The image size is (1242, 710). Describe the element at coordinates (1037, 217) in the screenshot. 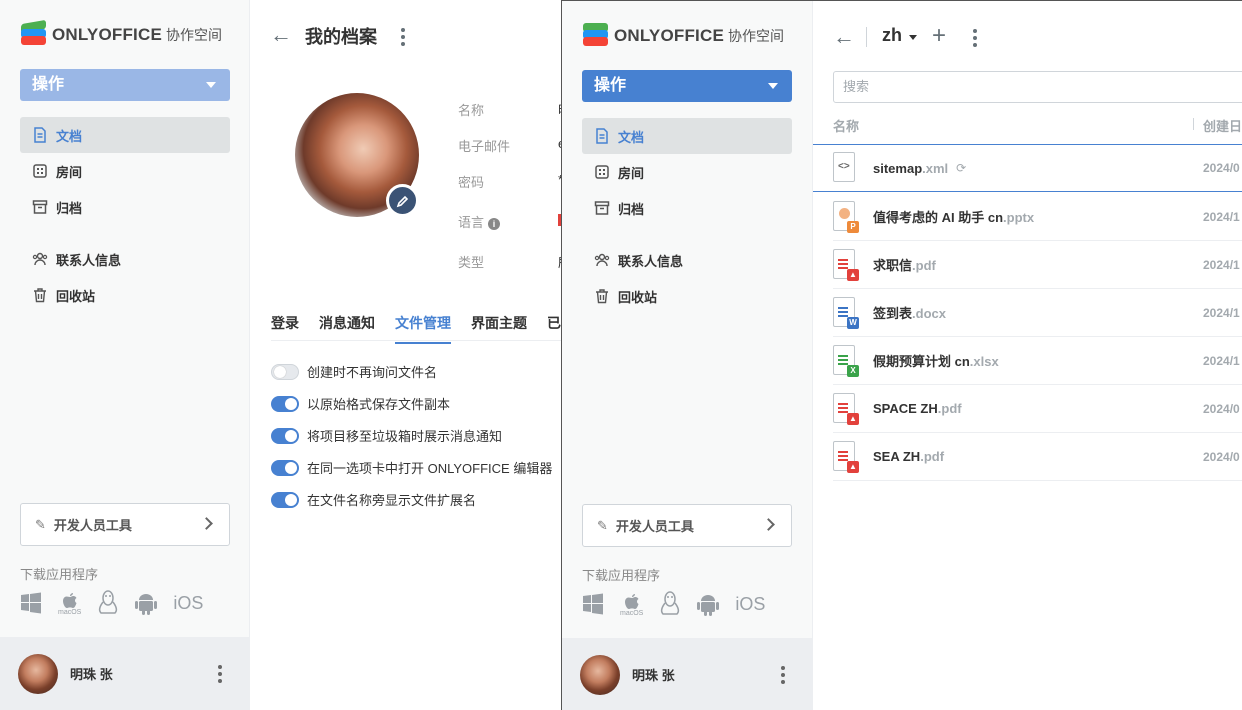

I see `table-row: P 值得考虑的 AI 助手 cn.pptx 2024/1` at that location.